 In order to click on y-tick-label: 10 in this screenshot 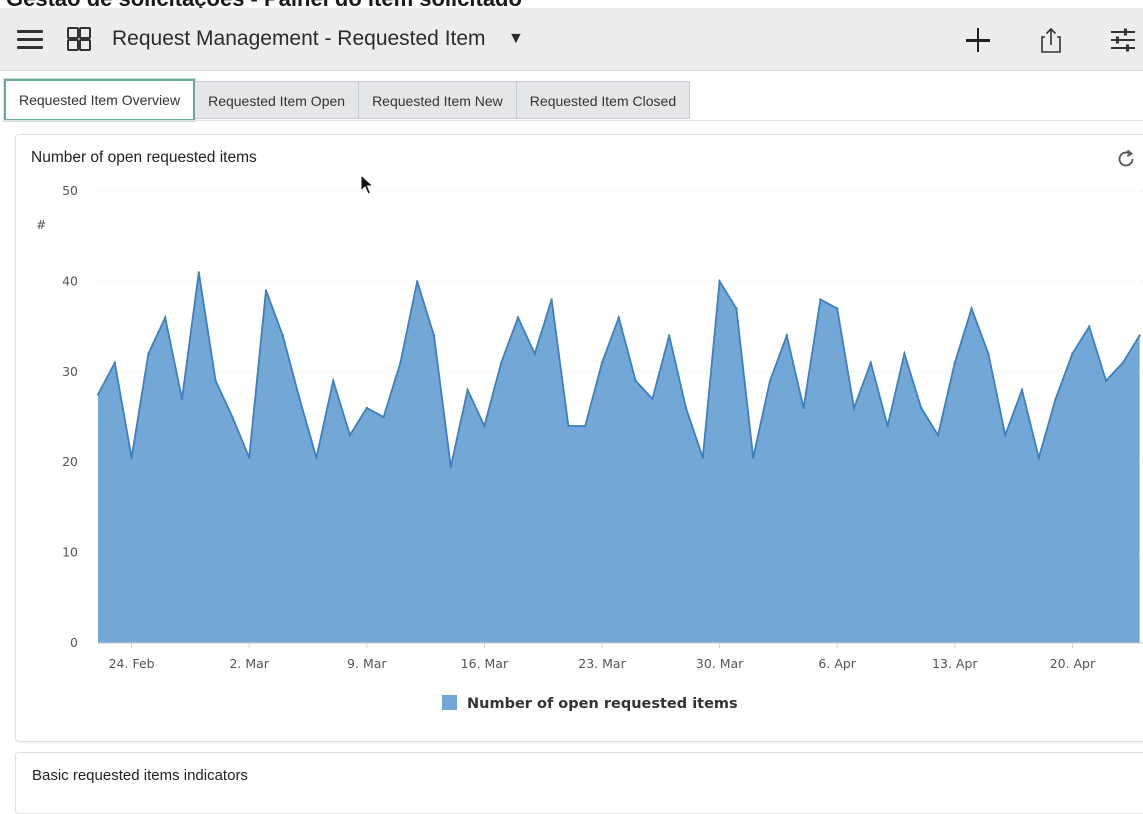, I will do `click(70, 552)`.